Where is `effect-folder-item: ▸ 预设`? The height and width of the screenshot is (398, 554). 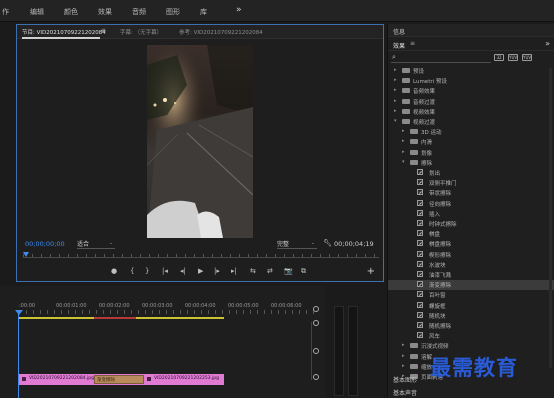 effect-folder-item: ▸ 预设 is located at coordinates (471, 71).